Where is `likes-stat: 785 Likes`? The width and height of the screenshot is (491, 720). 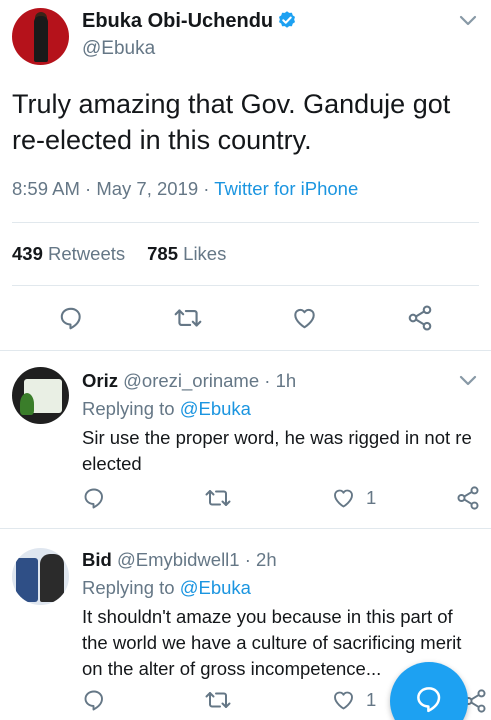 likes-stat: 785 Likes is located at coordinates (186, 253).